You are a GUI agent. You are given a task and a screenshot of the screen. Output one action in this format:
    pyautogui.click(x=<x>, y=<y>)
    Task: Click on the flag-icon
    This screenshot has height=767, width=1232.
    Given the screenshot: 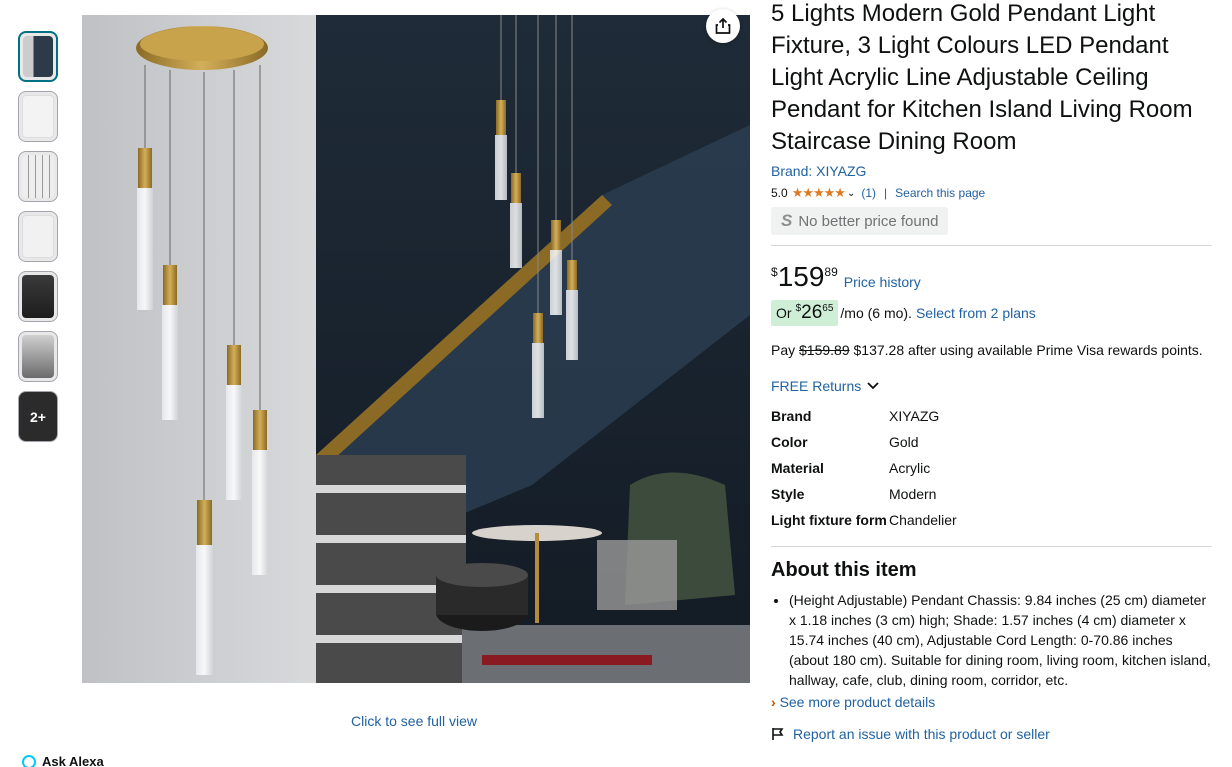 What is the action you would take?
    pyautogui.click(x=778, y=734)
    